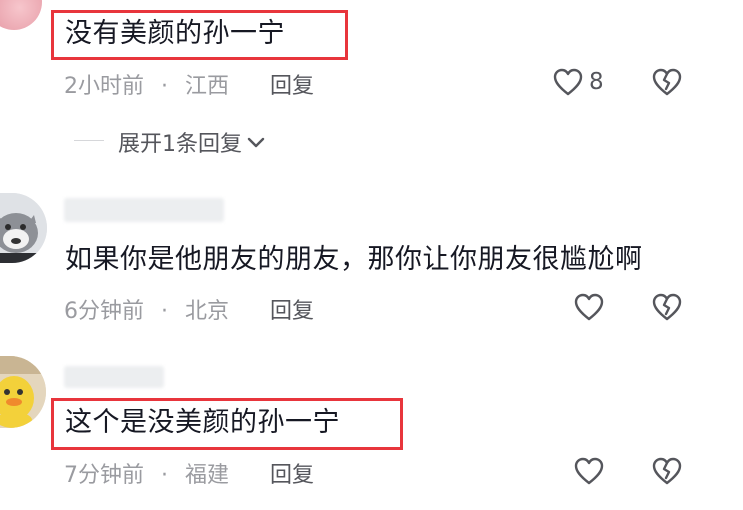 This screenshot has width=743, height=510. What do you see at coordinates (202, 422) in the screenshot?
I see `comment-text: 这个是没美颜的孙一宁` at bounding box center [202, 422].